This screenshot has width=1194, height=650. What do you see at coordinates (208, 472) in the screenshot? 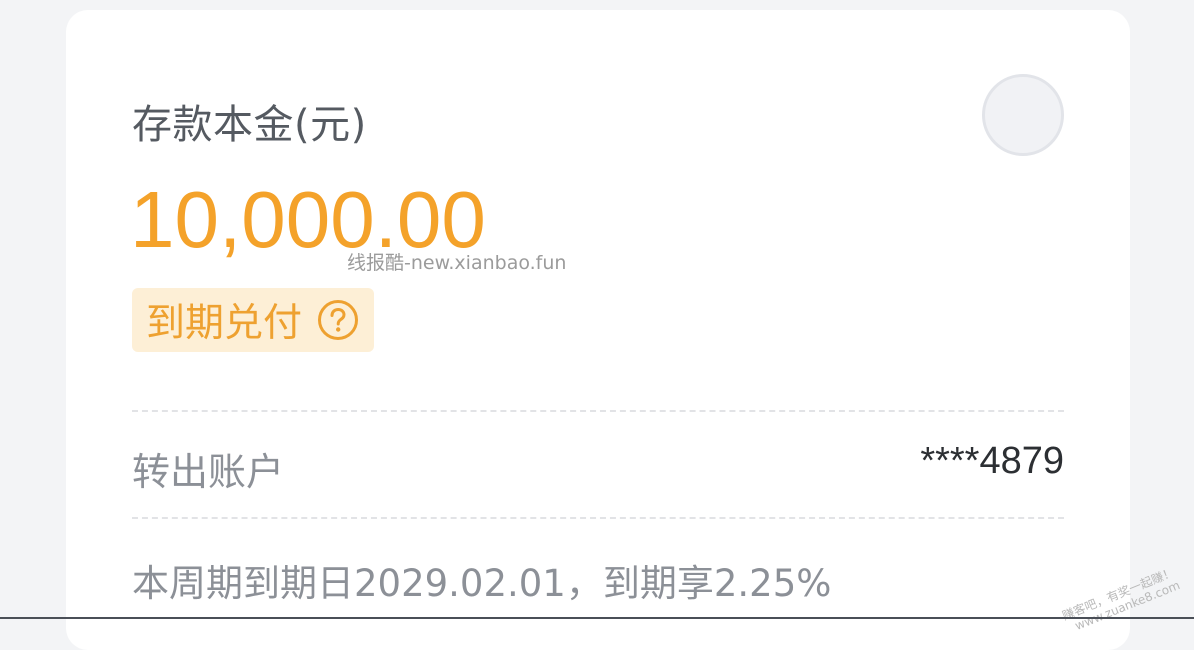
I see `account-label: 转出账户` at bounding box center [208, 472].